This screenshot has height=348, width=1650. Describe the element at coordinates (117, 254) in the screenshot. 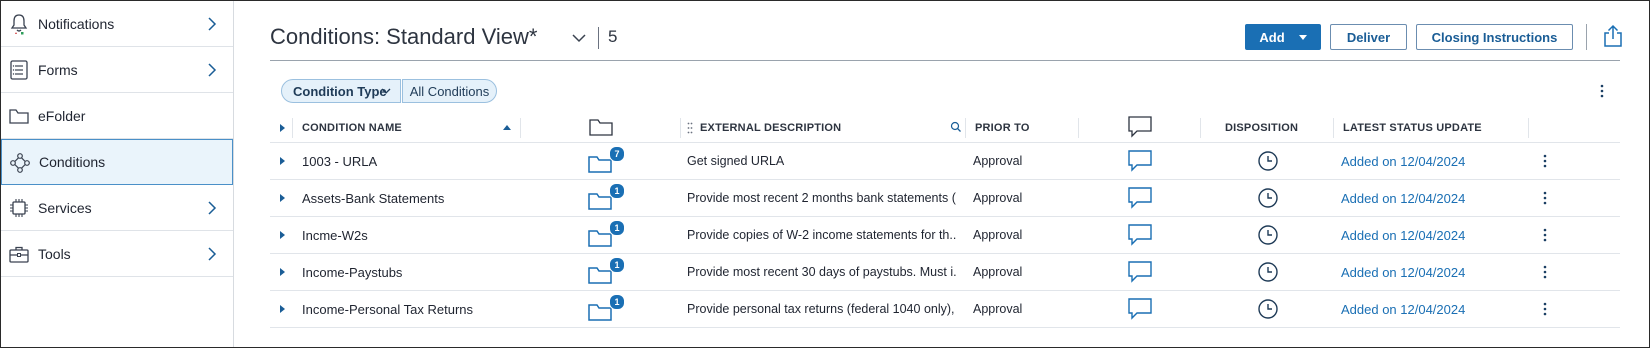

I see `sidebar-item-tools: Tools` at that location.